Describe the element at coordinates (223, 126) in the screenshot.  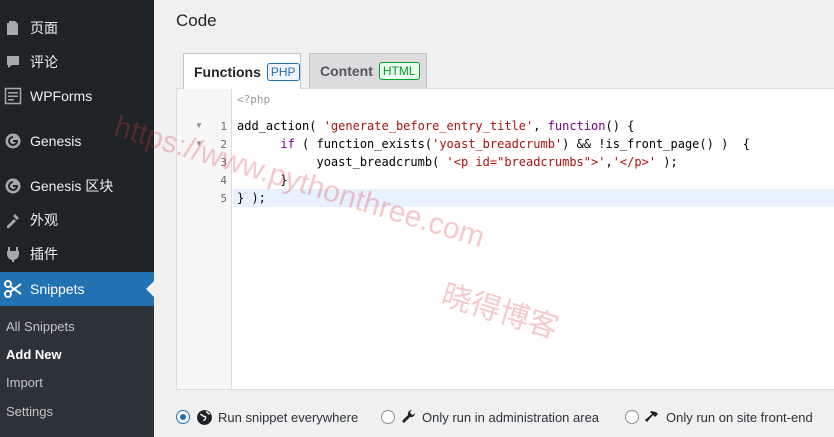
I see `line-number: 1` at that location.